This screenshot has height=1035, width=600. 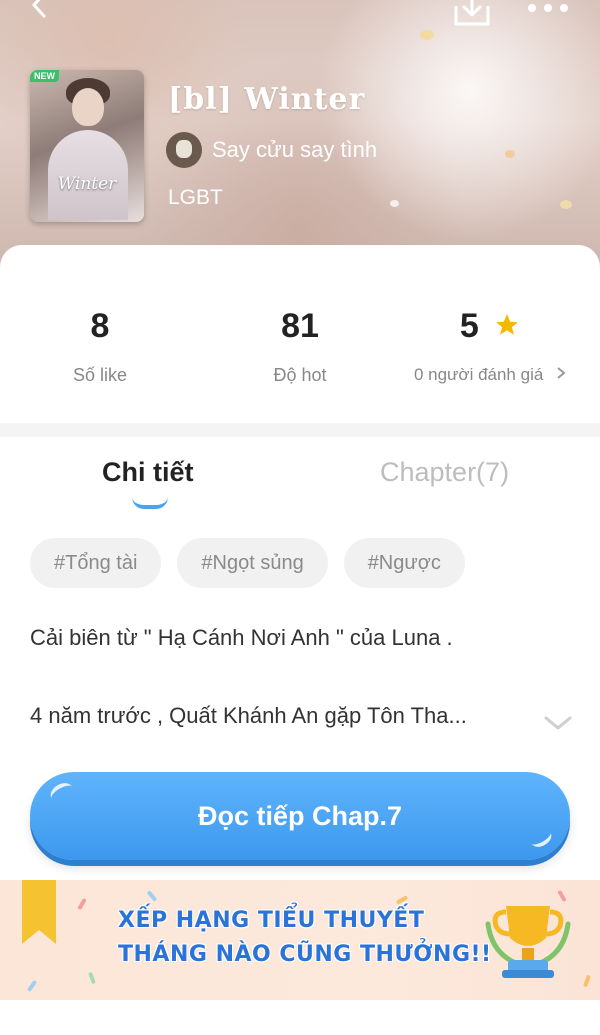 I want to click on continue-reading-label: Đọc tiếp Chap.7, so click(x=300, y=816).